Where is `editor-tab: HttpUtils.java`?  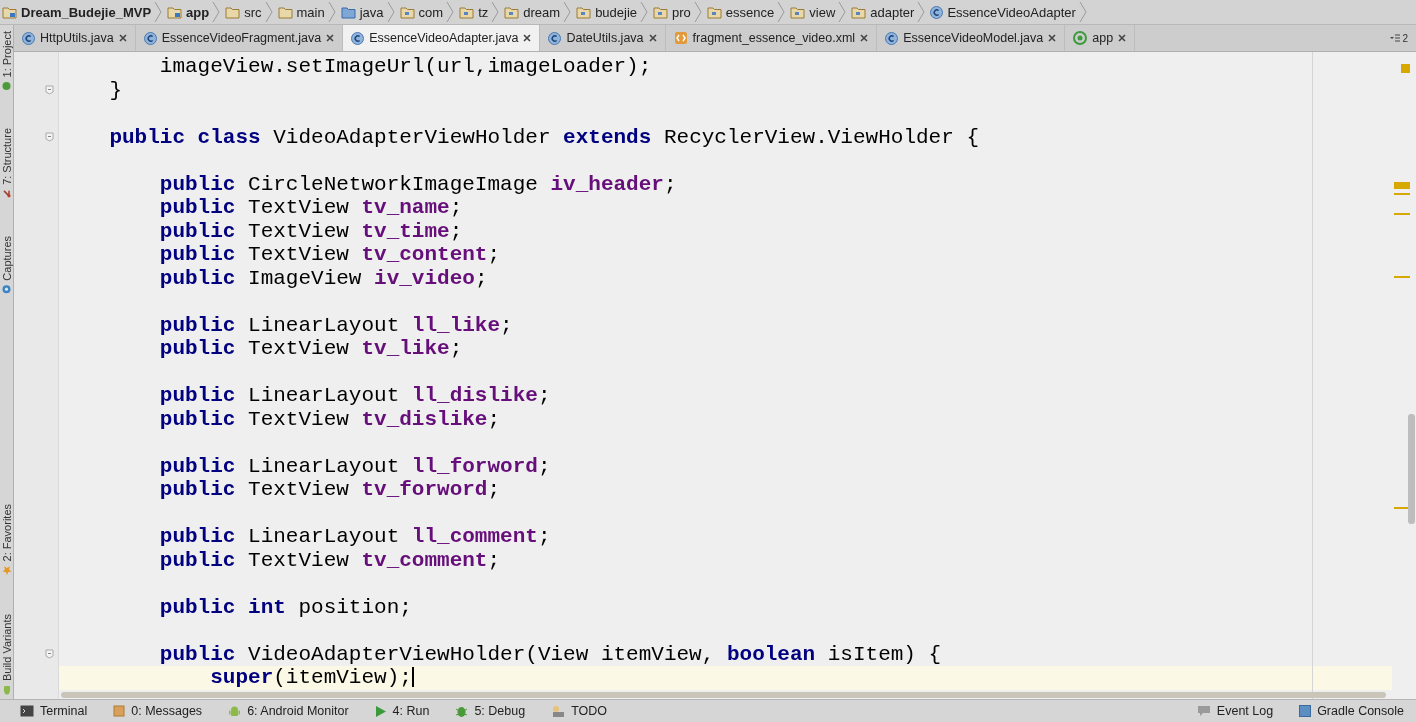 editor-tab: HttpUtils.java is located at coordinates (75, 38).